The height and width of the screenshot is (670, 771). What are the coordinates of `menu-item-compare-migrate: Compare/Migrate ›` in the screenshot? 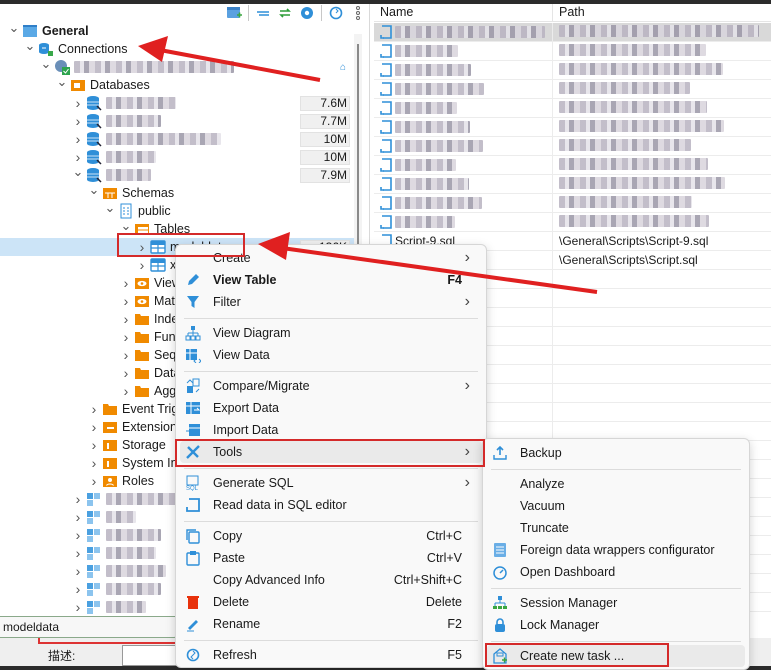 It's located at (331, 386).